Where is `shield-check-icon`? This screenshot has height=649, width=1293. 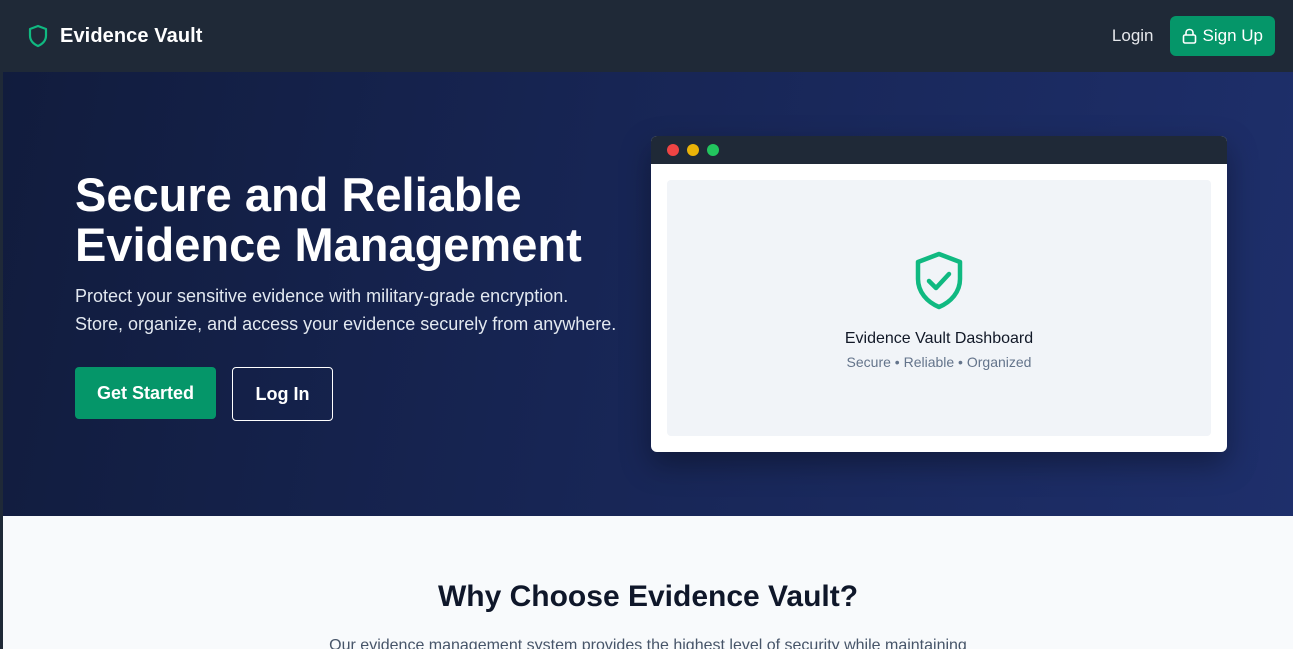 shield-check-icon is located at coordinates (939, 279).